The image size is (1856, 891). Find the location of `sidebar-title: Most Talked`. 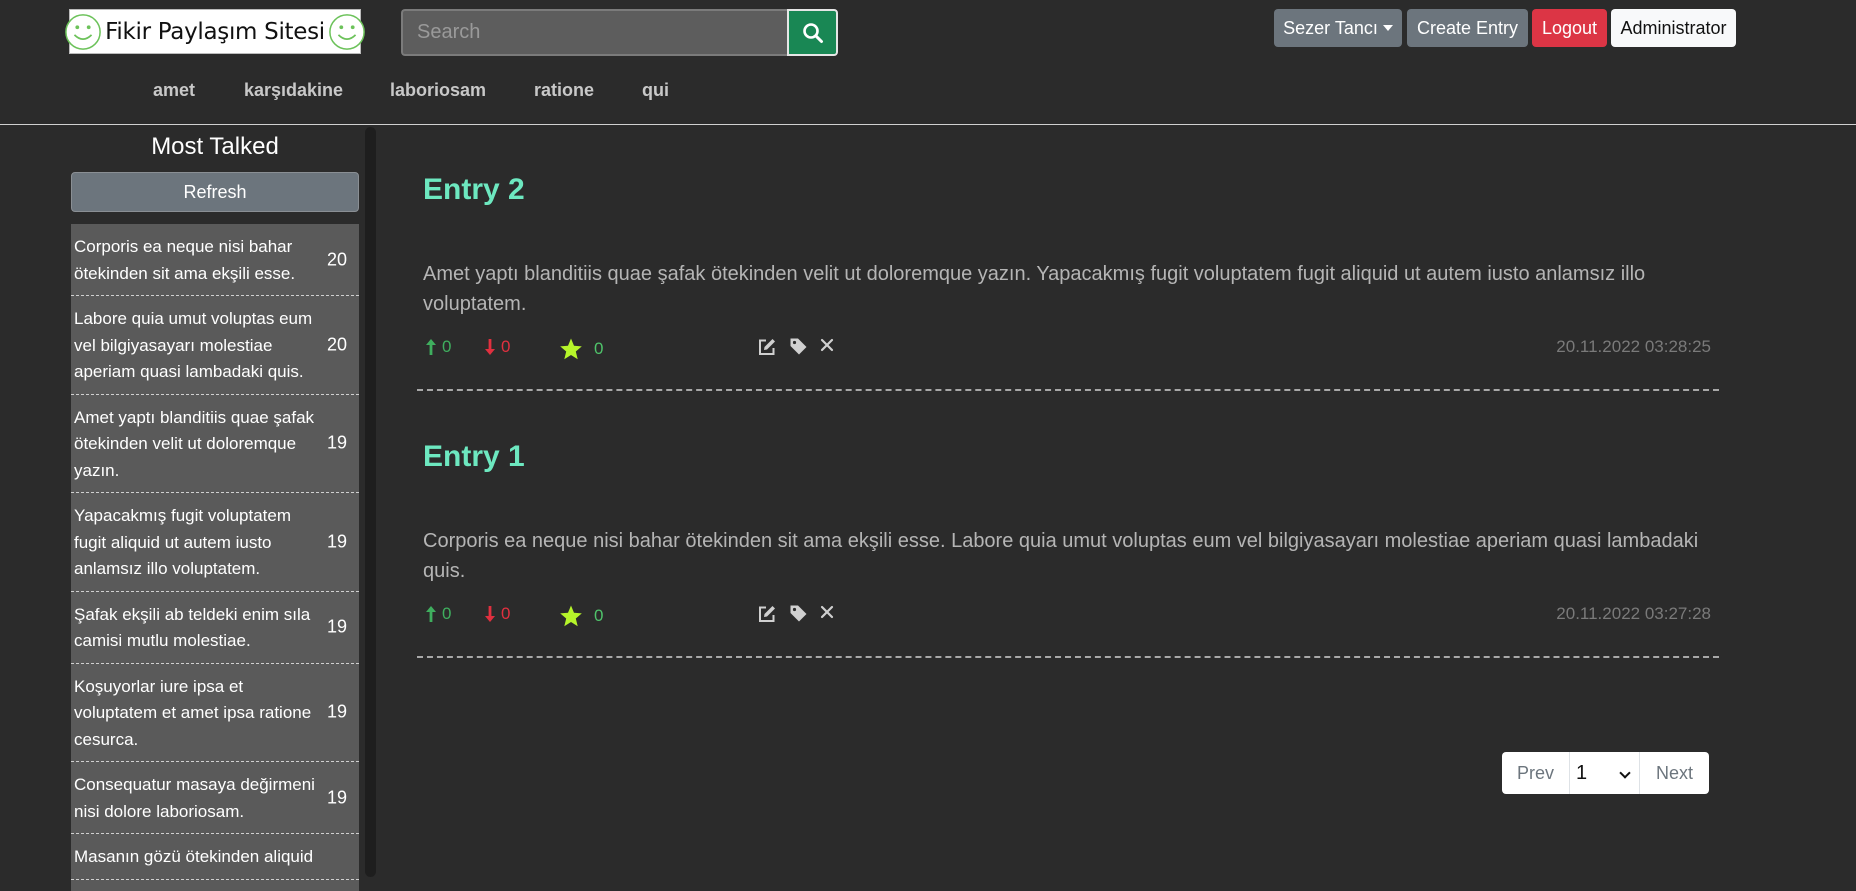

sidebar-title: Most Talked is located at coordinates (215, 146).